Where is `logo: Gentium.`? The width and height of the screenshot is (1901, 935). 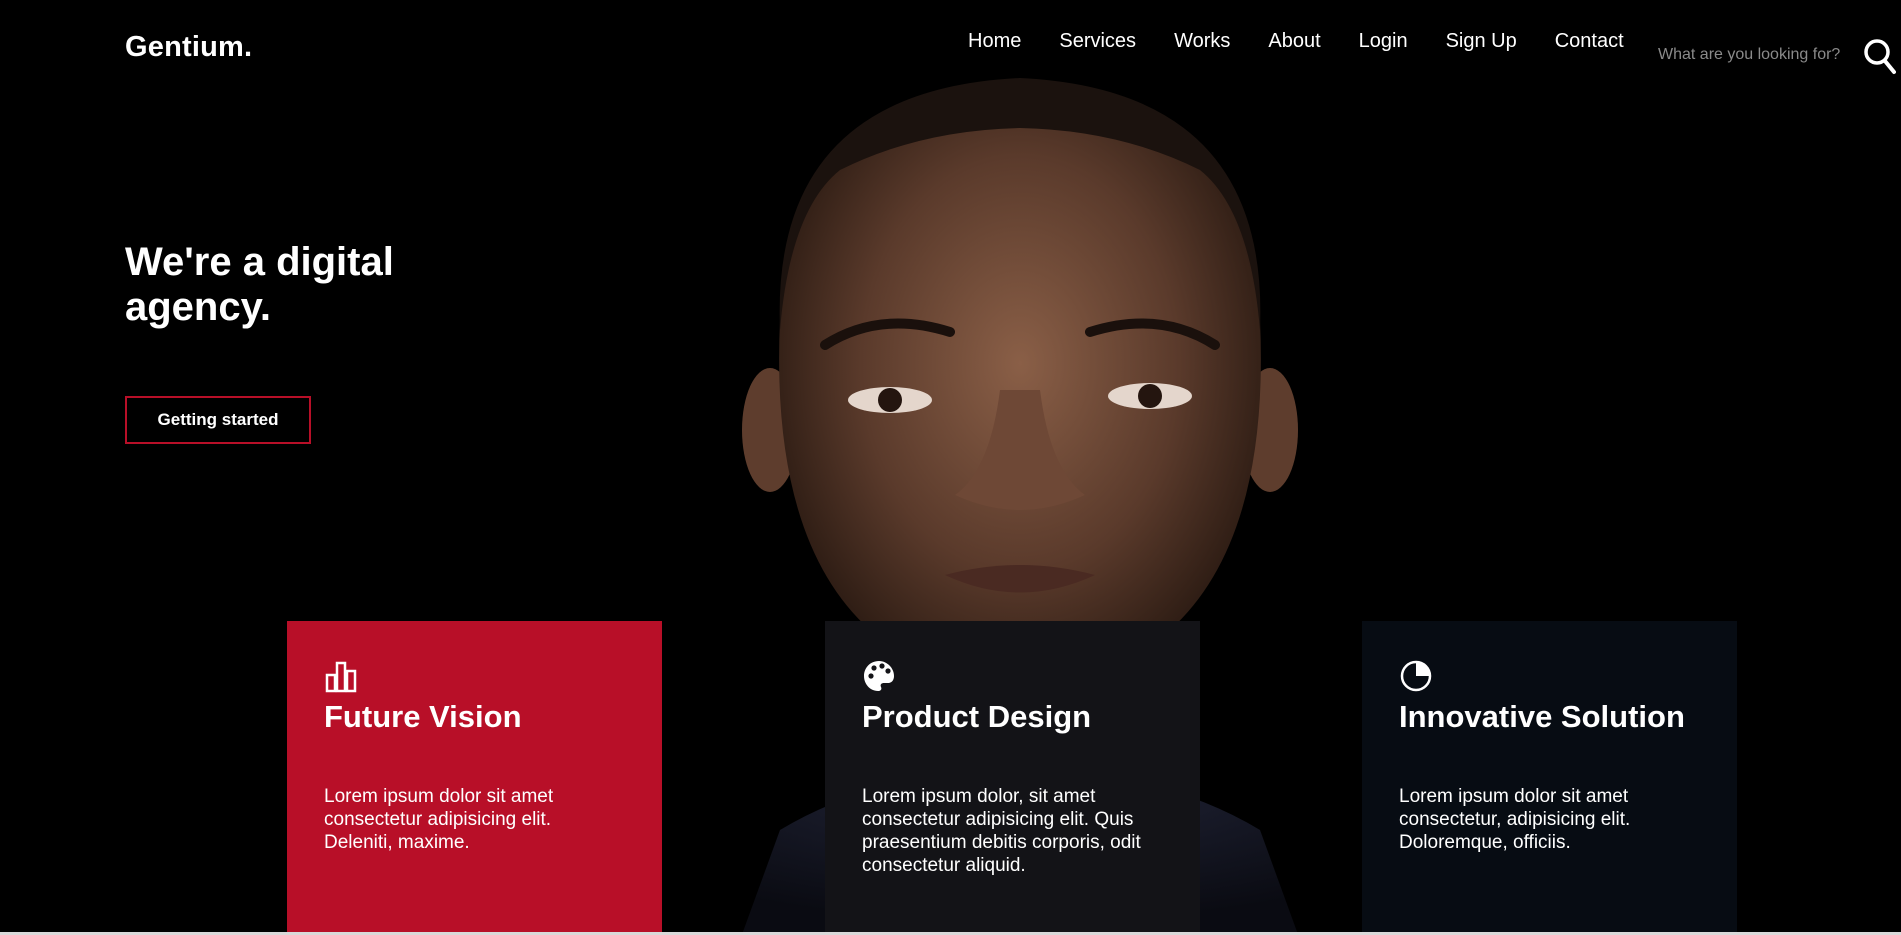 logo: Gentium. is located at coordinates (188, 47).